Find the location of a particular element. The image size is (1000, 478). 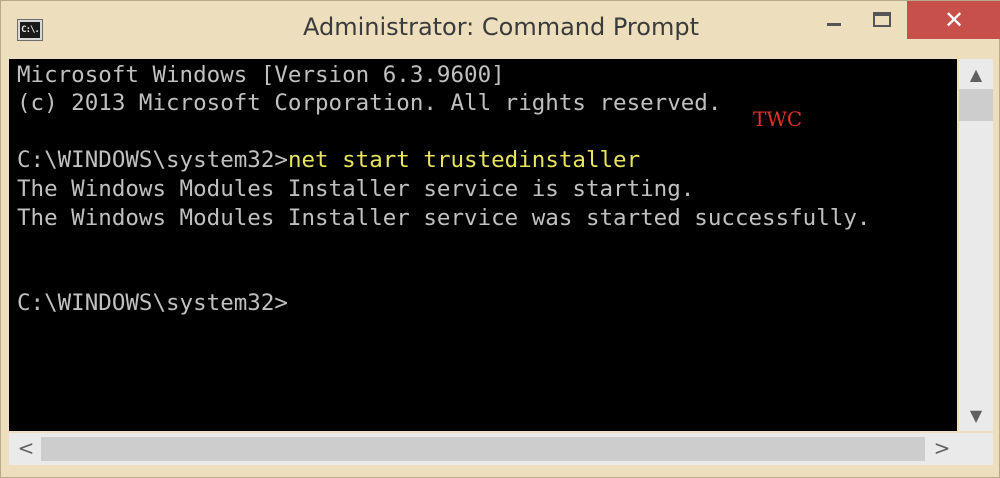

command-text: net start trustedinstaller is located at coordinates (464, 160).